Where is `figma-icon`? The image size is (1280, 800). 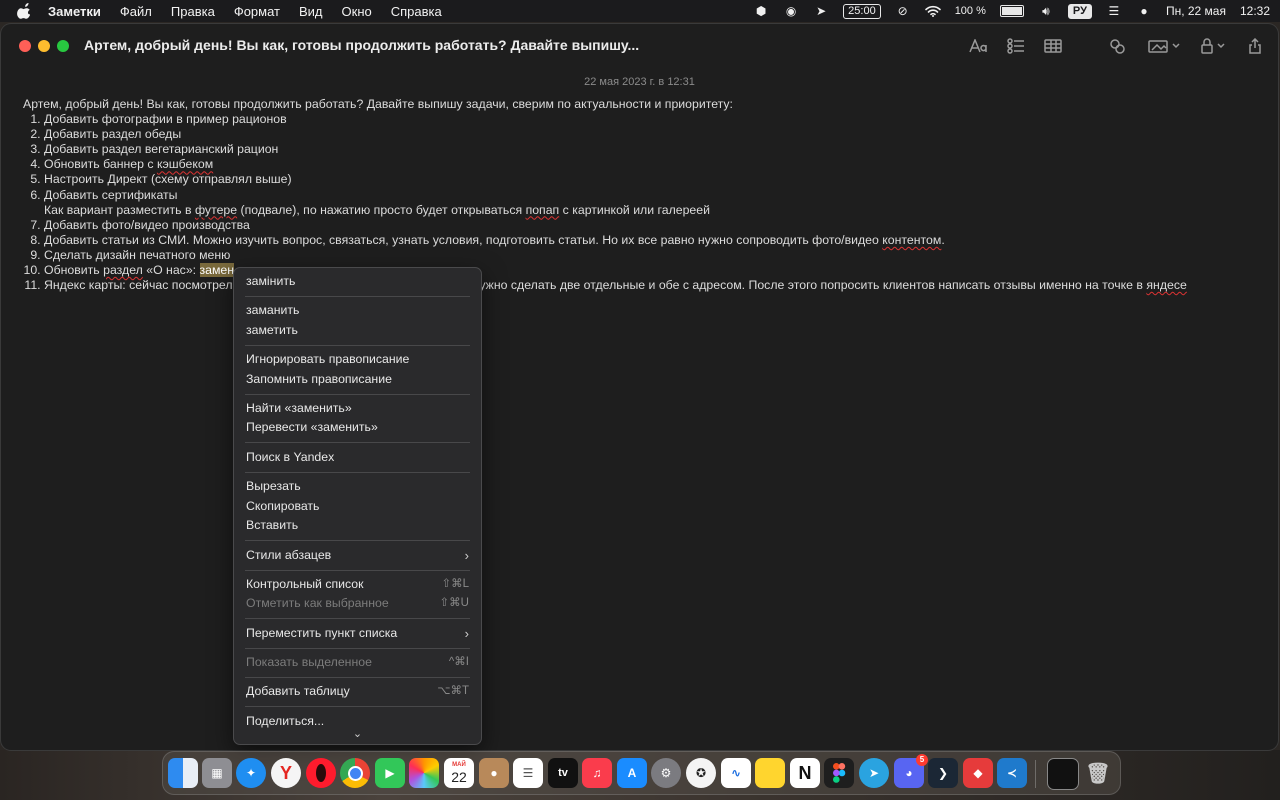 figma-icon is located at coordinates (839, 773).